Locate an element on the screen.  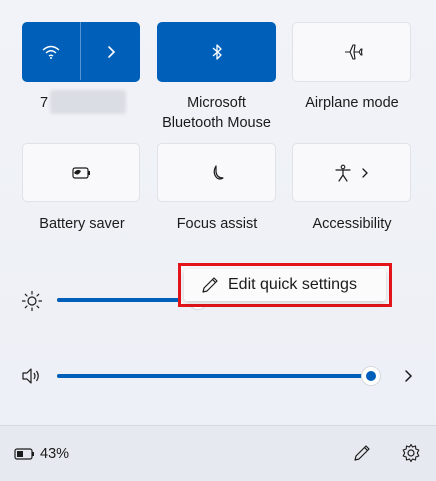
sun-icon is located at coordinates (32, 301).